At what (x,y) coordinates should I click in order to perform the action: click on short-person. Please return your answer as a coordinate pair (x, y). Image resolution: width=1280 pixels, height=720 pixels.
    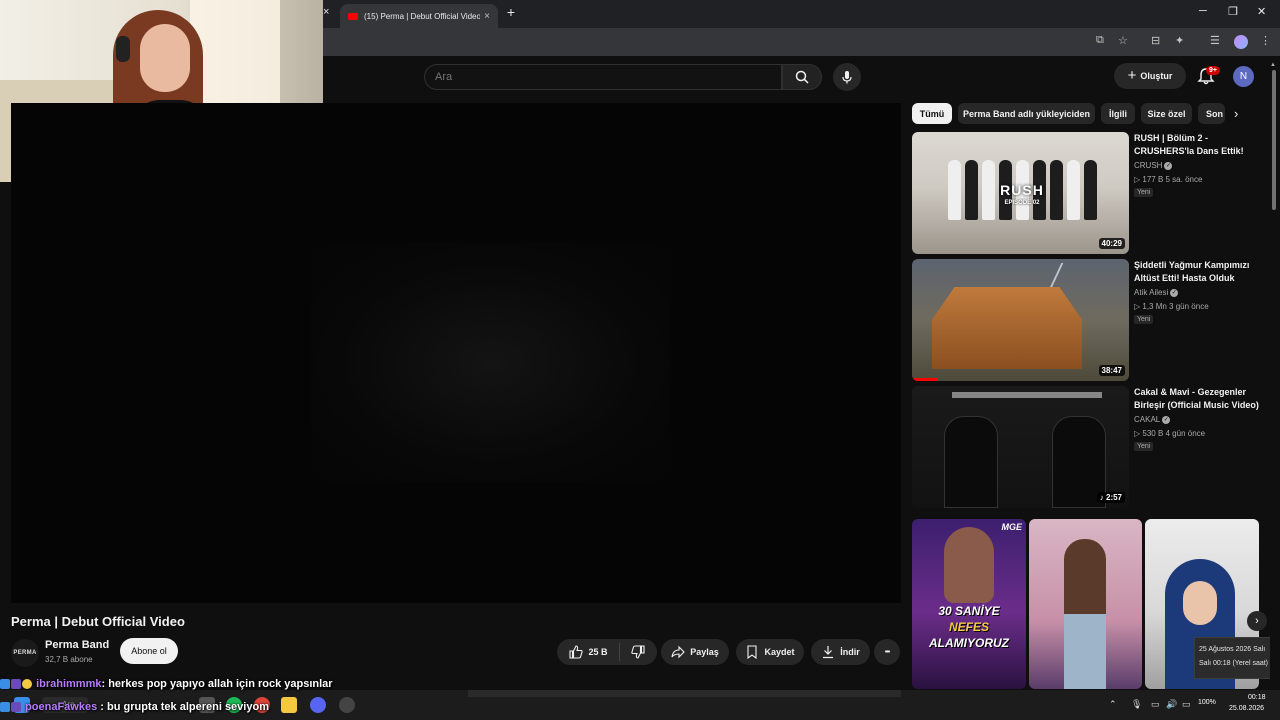
    Looking at the image, I should click on (969, 565).